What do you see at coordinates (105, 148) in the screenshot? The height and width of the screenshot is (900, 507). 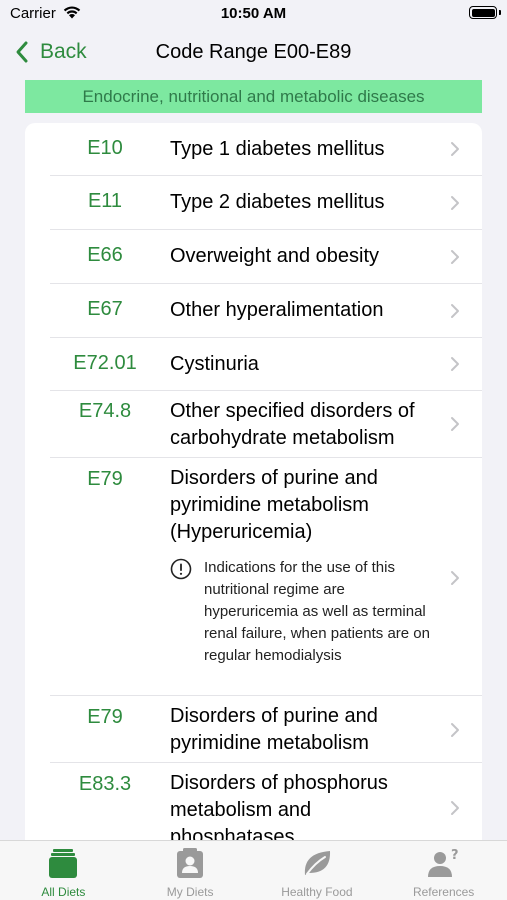 I see `code-label: E10` at bounding box center [105, 148].